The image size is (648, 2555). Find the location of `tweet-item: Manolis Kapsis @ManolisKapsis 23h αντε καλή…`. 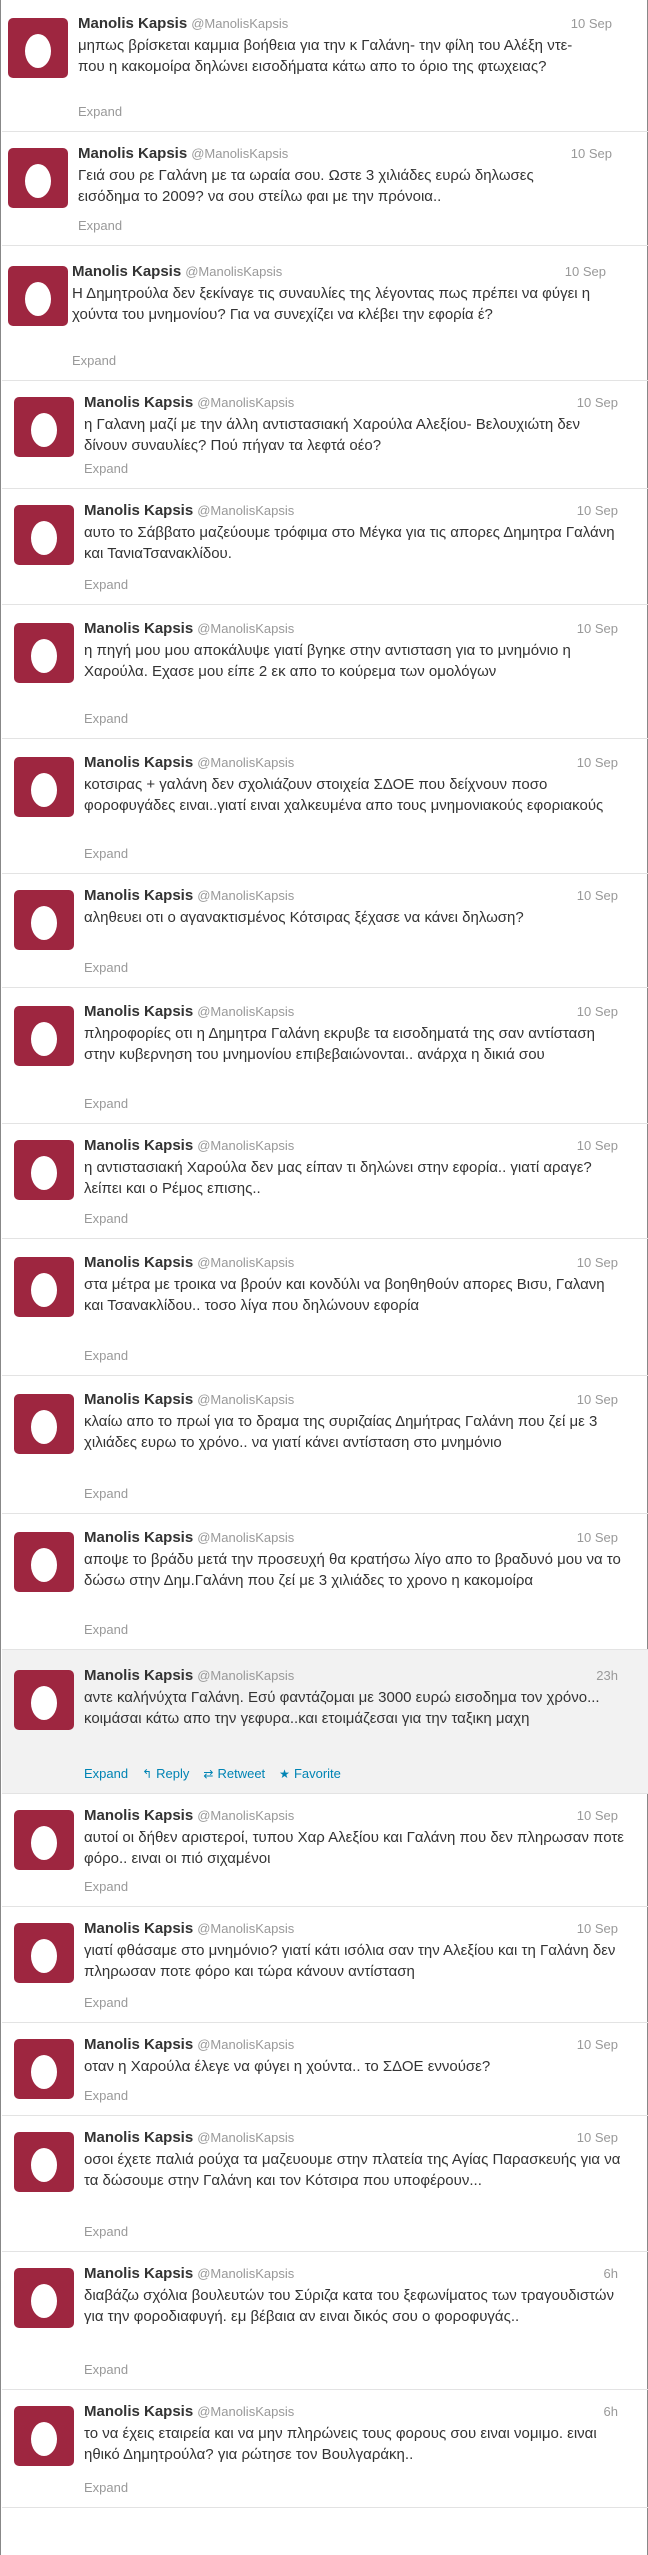

tweet-item: Manolis Kapsis @ManolisKapsis 23h αντε καλή… is located at coordinates (325, 1722).